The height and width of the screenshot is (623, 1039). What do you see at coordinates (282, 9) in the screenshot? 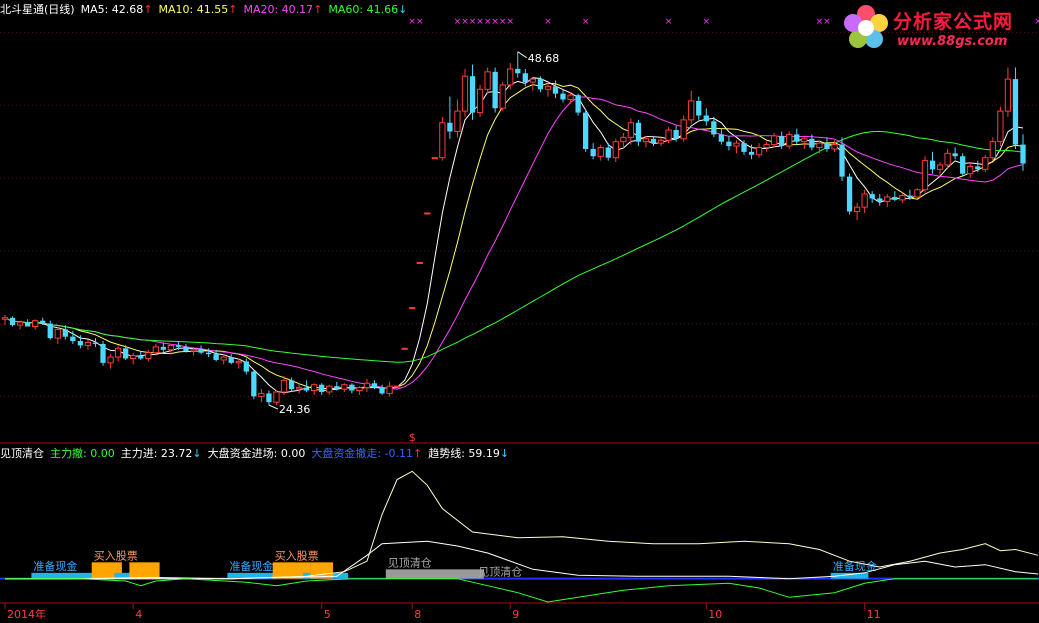
I see `ma20-readout: MA20: 40.17↑` at bounding box center [282, 9].